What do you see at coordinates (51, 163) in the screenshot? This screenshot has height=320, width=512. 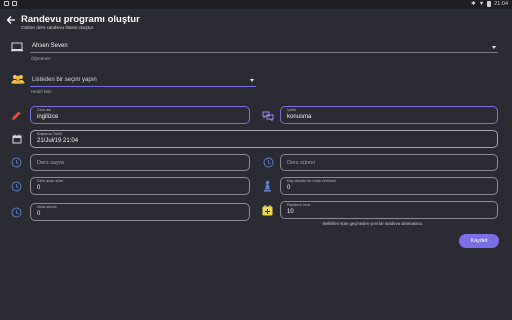 I see `lesson-count-placeholder: Ders sayısı` at bounding box center [51, 163].